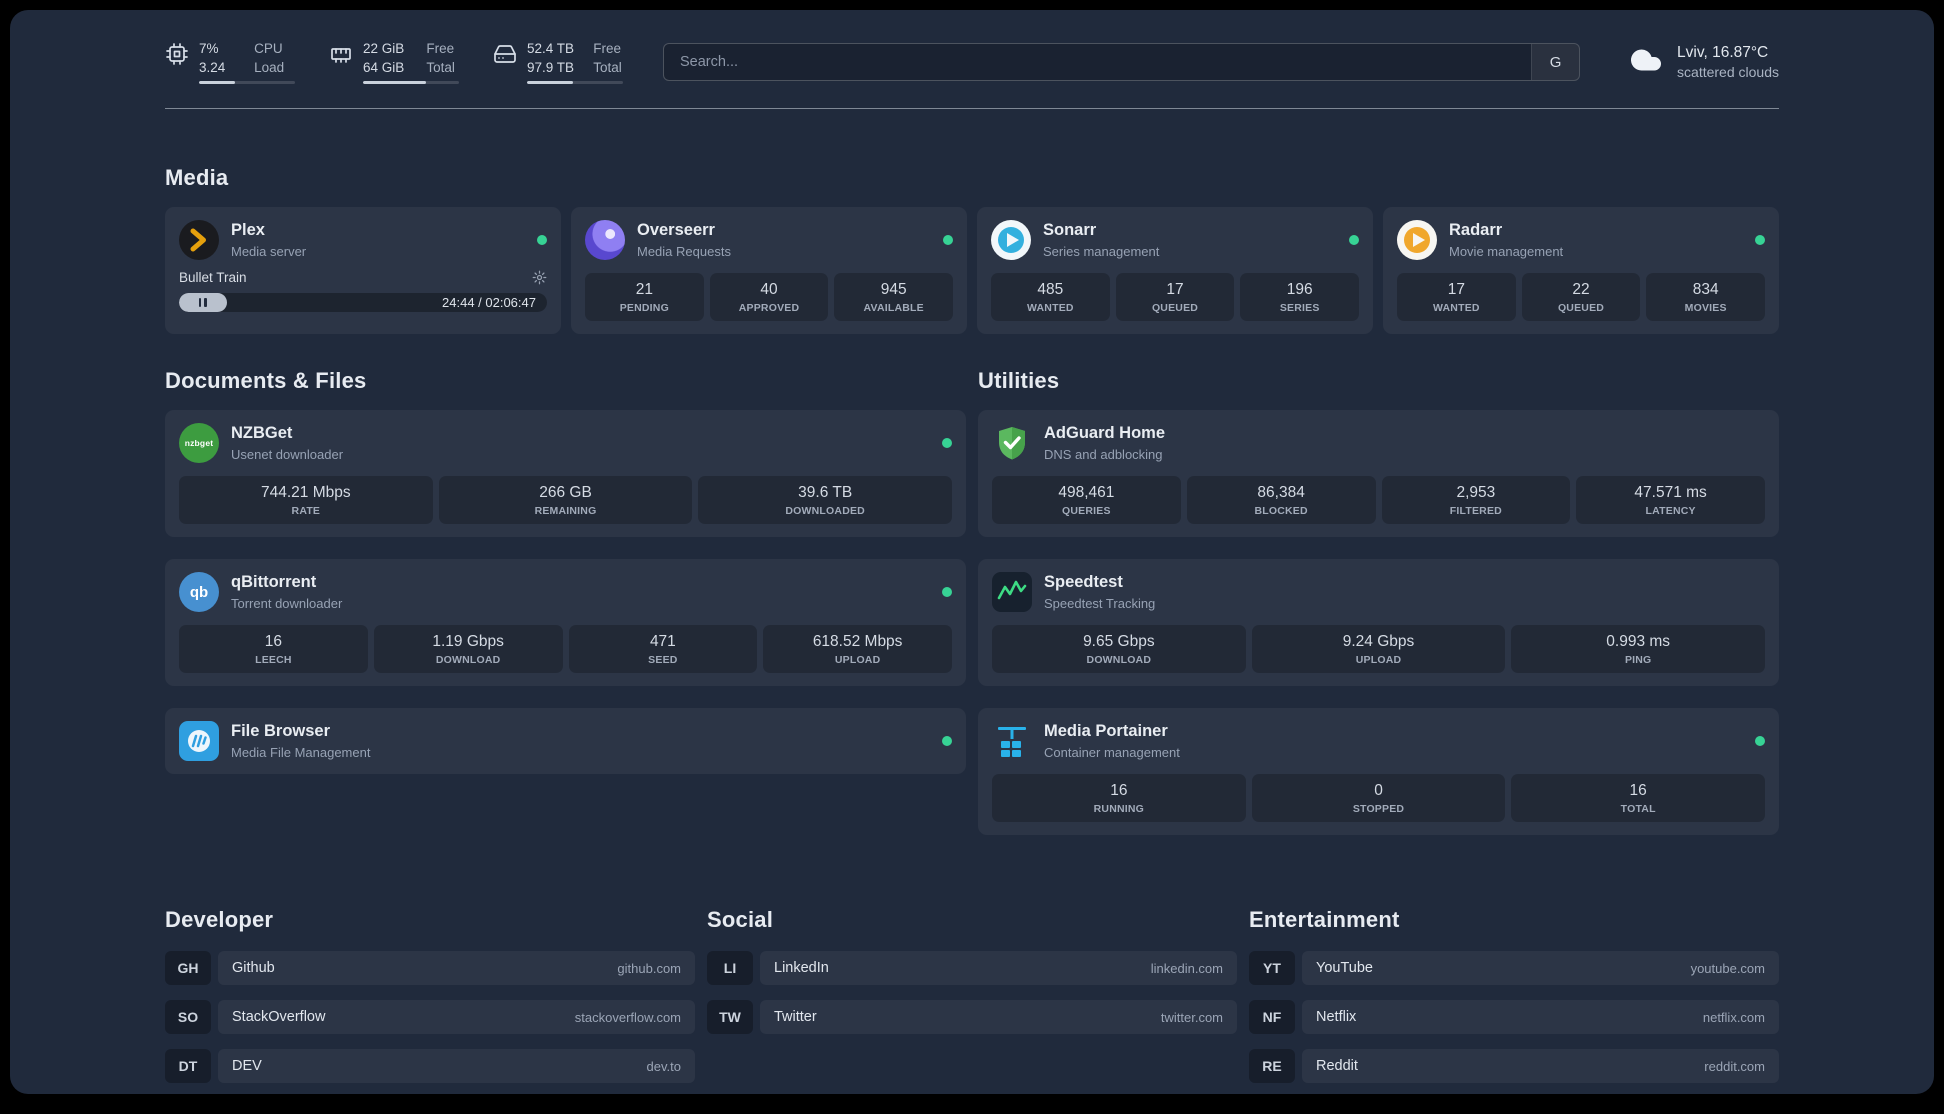 The image size is (1944, 1114). I want to click on stat-approved: 40 APPROVED, so click(769, 297).